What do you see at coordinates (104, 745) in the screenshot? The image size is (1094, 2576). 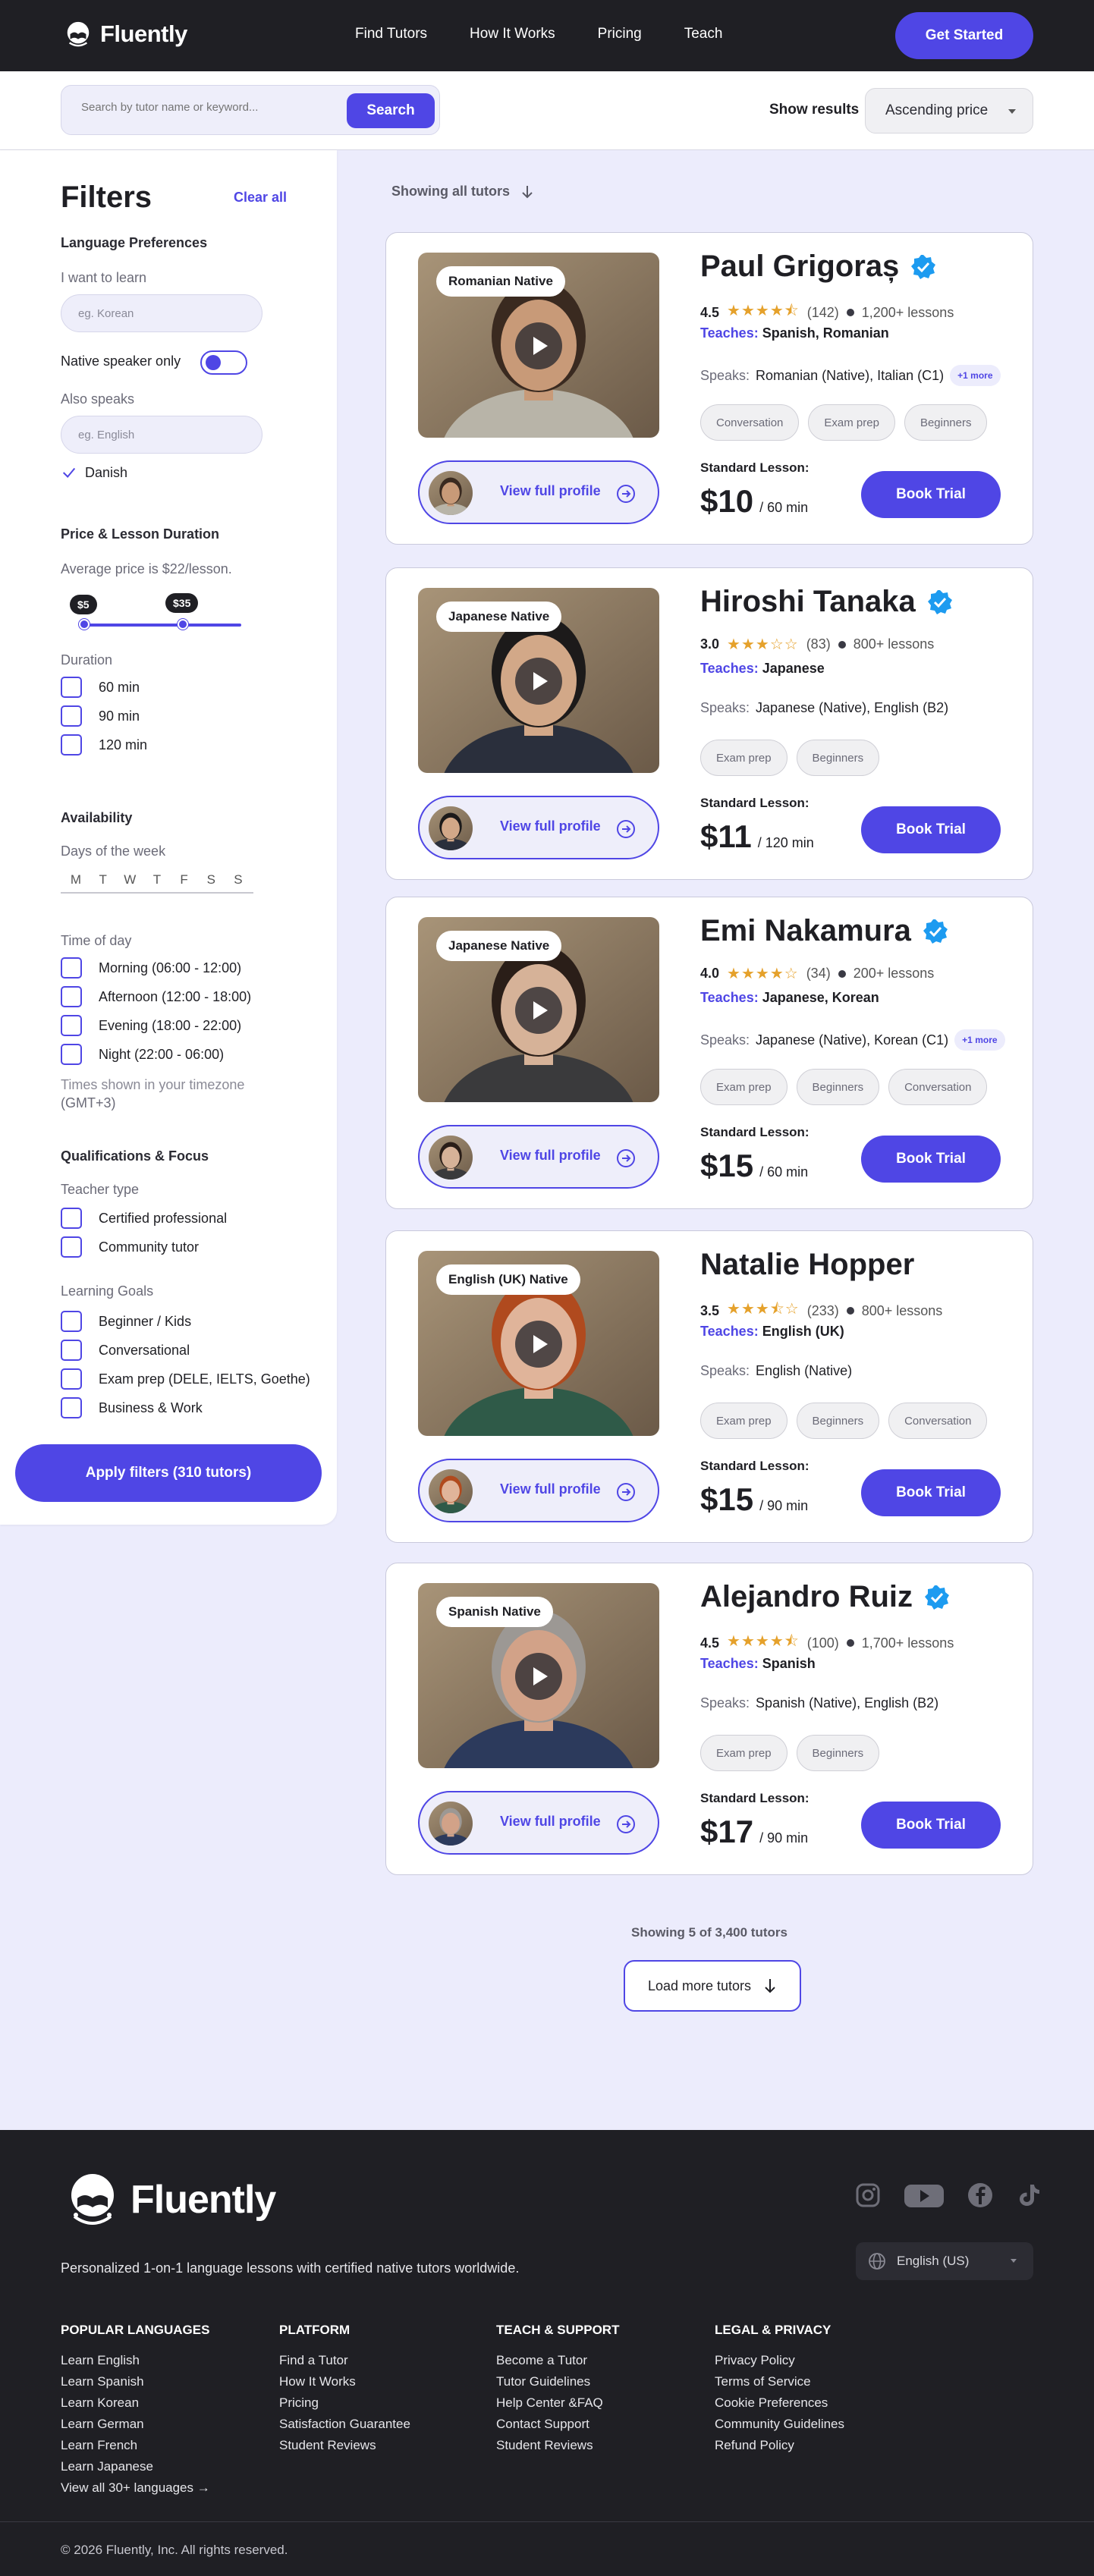 I see `duration-option: 120 min` at bounding box center [104, 745].